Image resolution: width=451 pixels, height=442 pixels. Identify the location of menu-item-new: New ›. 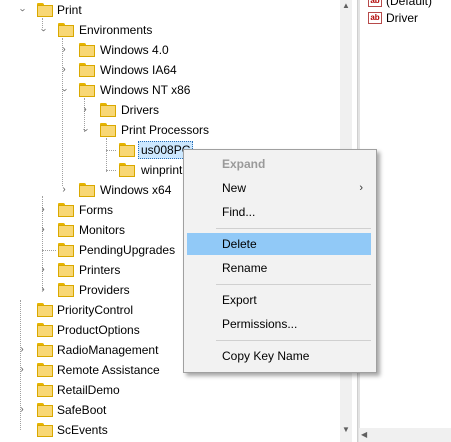
(279, 188).